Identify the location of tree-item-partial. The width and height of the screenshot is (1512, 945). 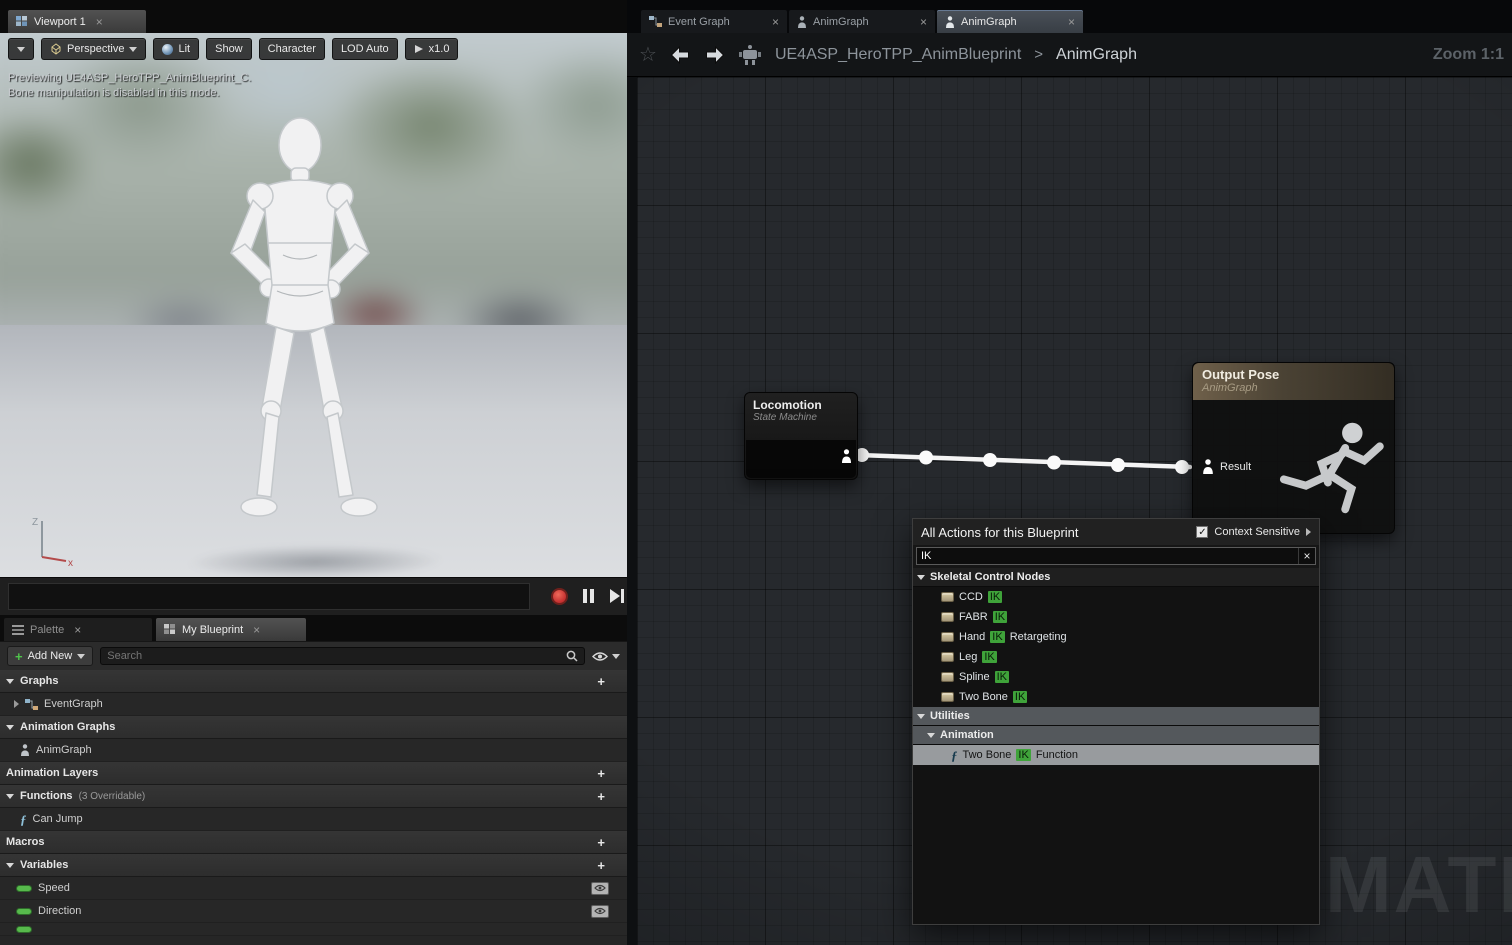
(313, 929).